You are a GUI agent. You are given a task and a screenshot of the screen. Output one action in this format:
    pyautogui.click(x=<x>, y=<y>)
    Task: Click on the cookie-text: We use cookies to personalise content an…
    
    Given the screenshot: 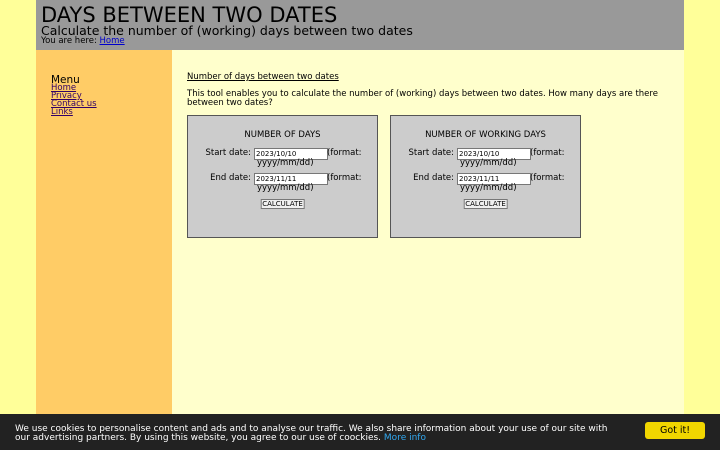 What is the action you would take?
    pyautogui.click(x=311, y=433)
    